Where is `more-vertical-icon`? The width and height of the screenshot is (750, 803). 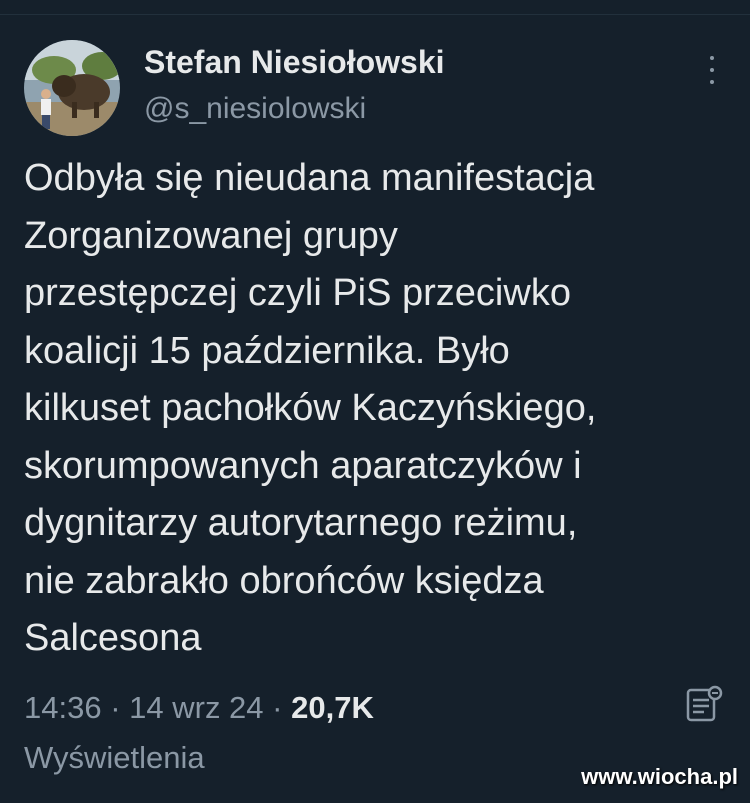 more-vertical-icon is located at coordinates (712, 70).